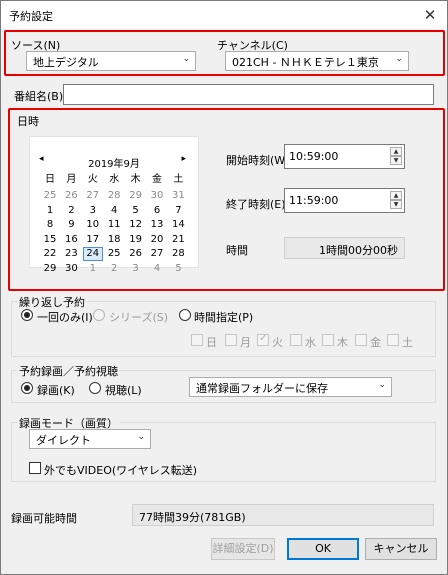  I want to click on channel-select: 021CH - ＮＨＫＥテレ１東京 ⌄, so click(317, 61).